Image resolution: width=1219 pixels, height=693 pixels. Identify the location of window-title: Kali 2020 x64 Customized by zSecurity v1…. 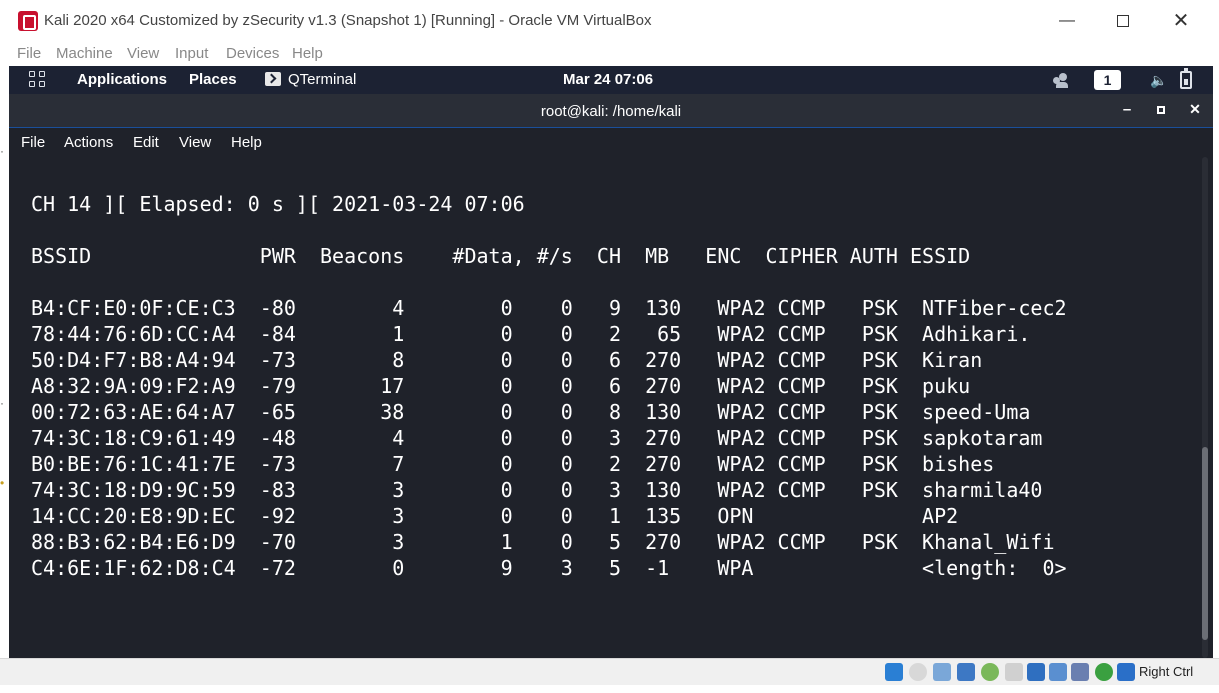
(348, 20).